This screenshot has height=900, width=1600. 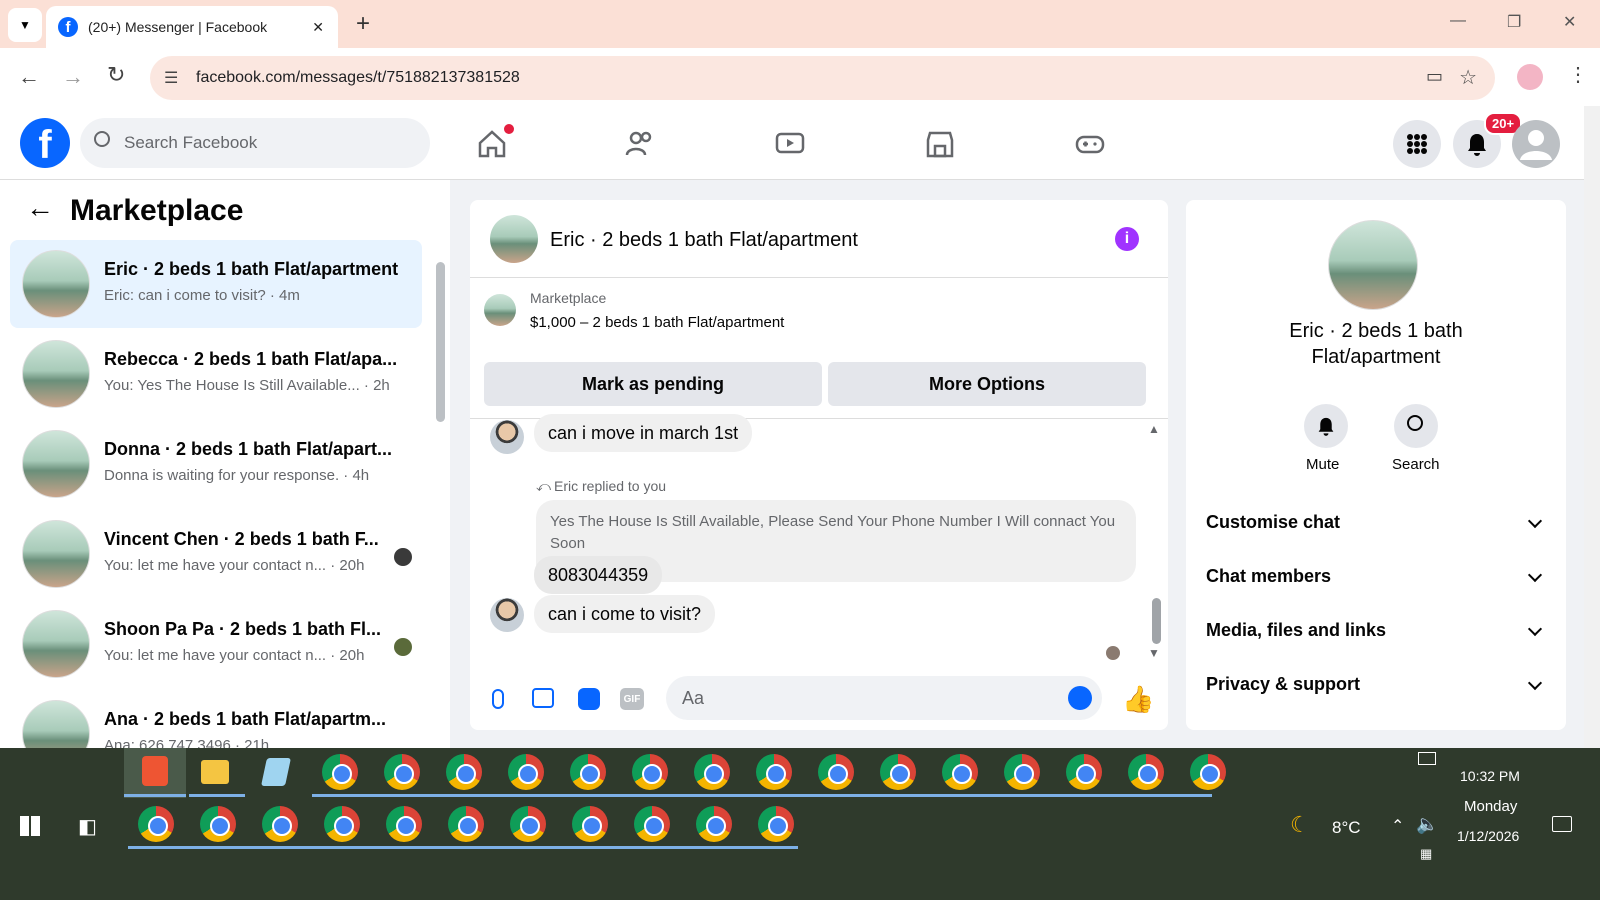 What do you see at coordinates (657, 322) in the screenshot?
I see `listing-title: $1,000 – 2 beds 1 bath Flat/apartment` at bounding box center [657, 322].